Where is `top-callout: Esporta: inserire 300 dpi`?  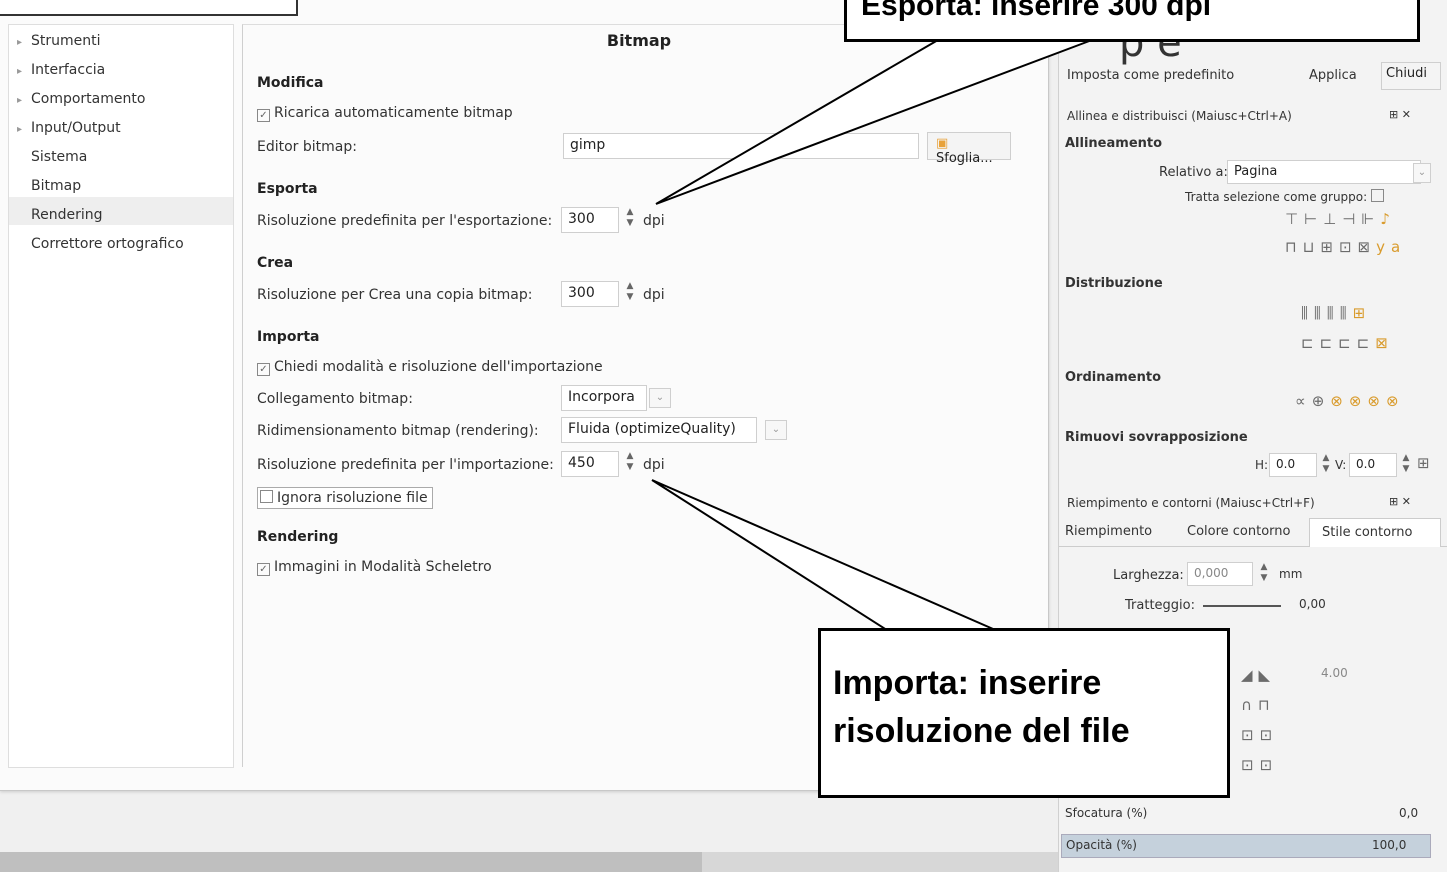
top-callout: Esporta: inserire 300 dpi is located at coordinates (1132, 21).